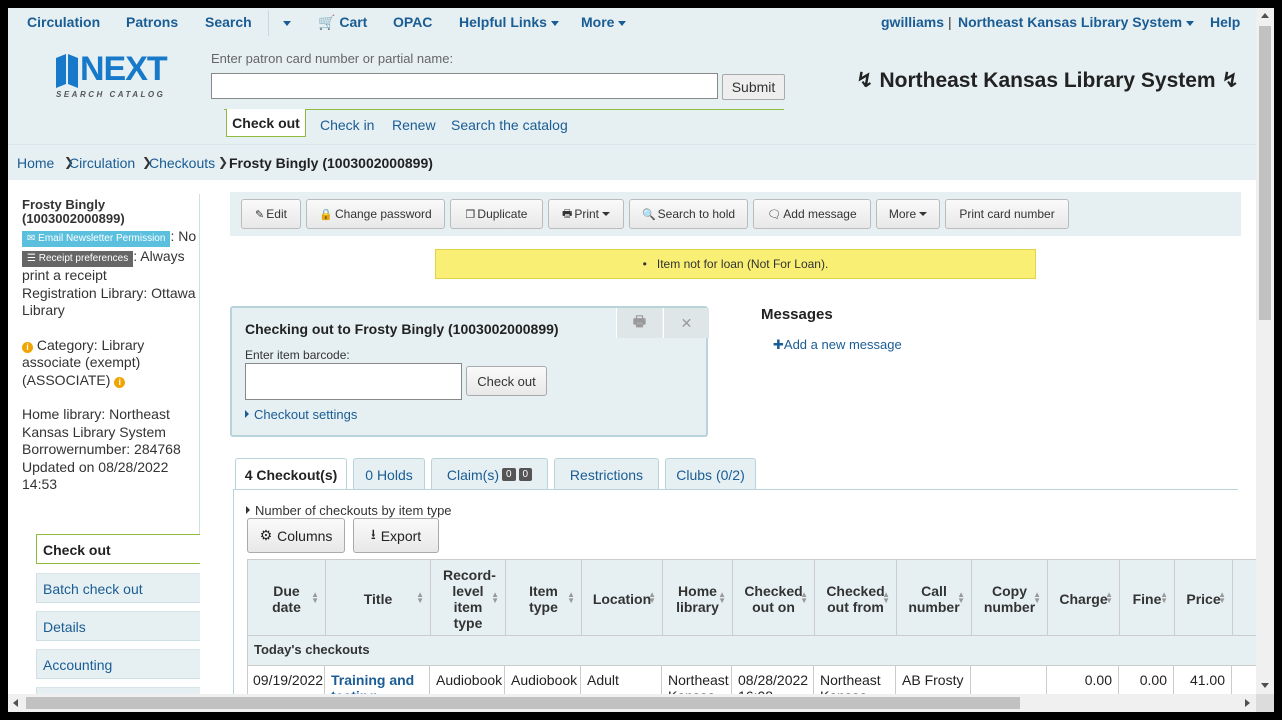  Describe the element at coordinates (347, 125) in the screenshot. I see `tab-check-in: Check in` at that location.